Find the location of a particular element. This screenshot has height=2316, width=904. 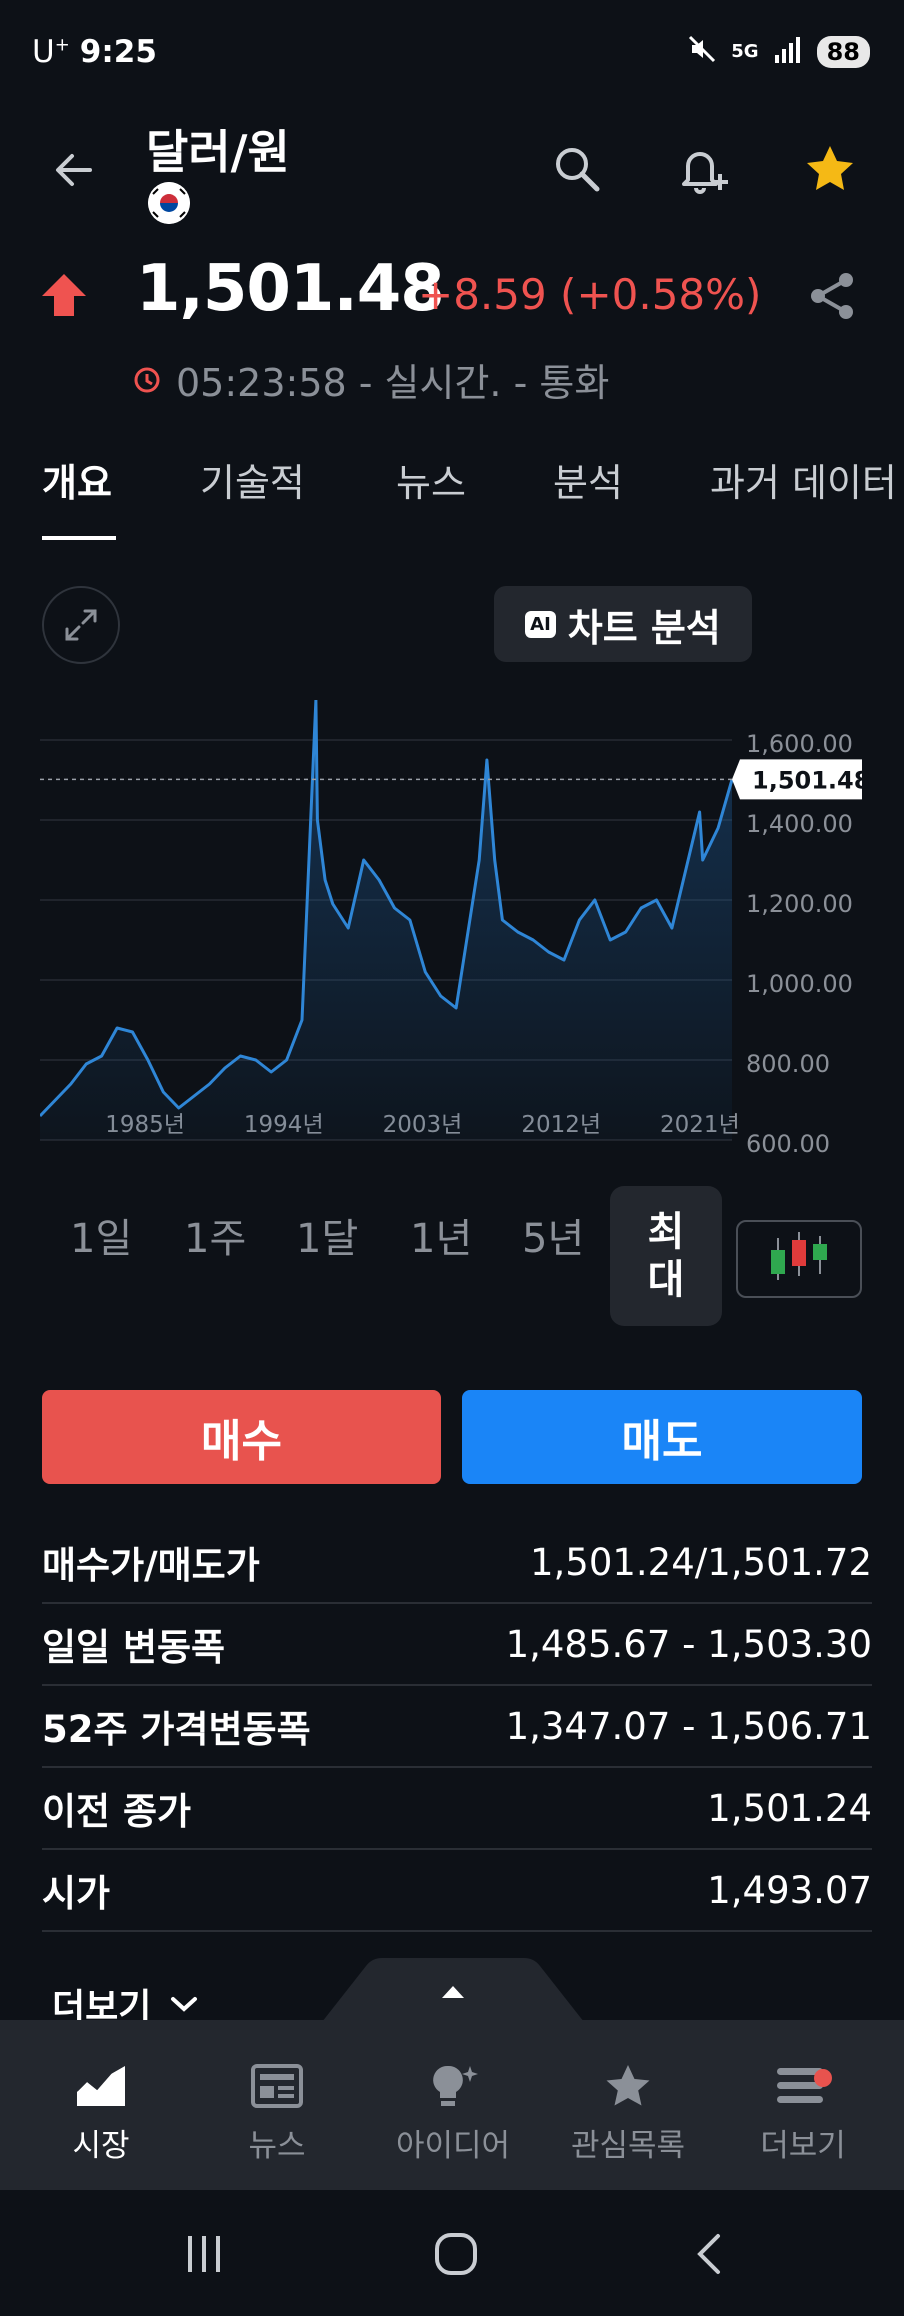

add-alert-button is located at coordinates (703, 169).